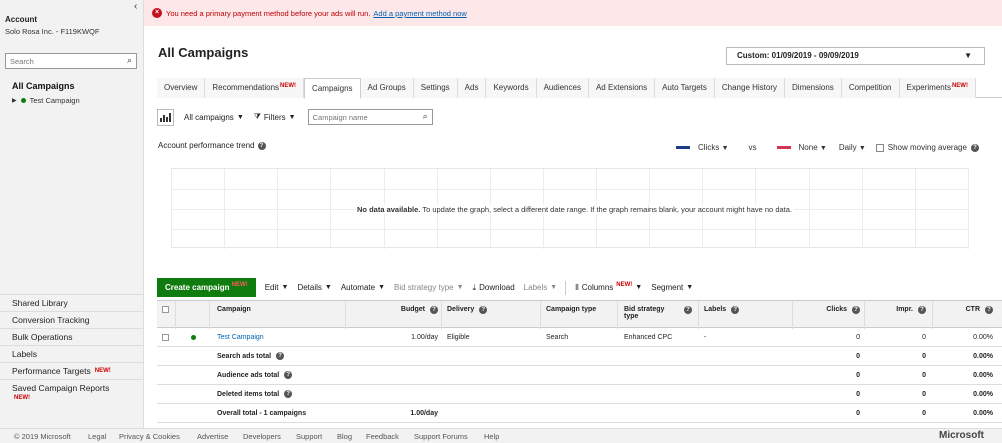 This screenshot has width=1002, height=443. What do you see at coordinates (277, 287) in the screenshot?
I see `edit-dropdown: Edit ▼` at bounding box center [277, 287].